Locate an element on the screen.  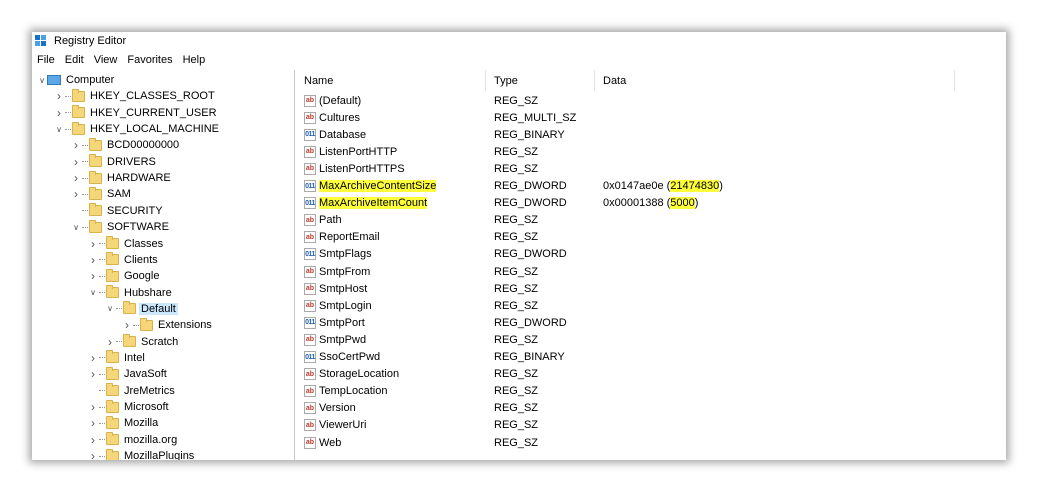
tree-node: ∨ Default is located at coordinates (141, 309).